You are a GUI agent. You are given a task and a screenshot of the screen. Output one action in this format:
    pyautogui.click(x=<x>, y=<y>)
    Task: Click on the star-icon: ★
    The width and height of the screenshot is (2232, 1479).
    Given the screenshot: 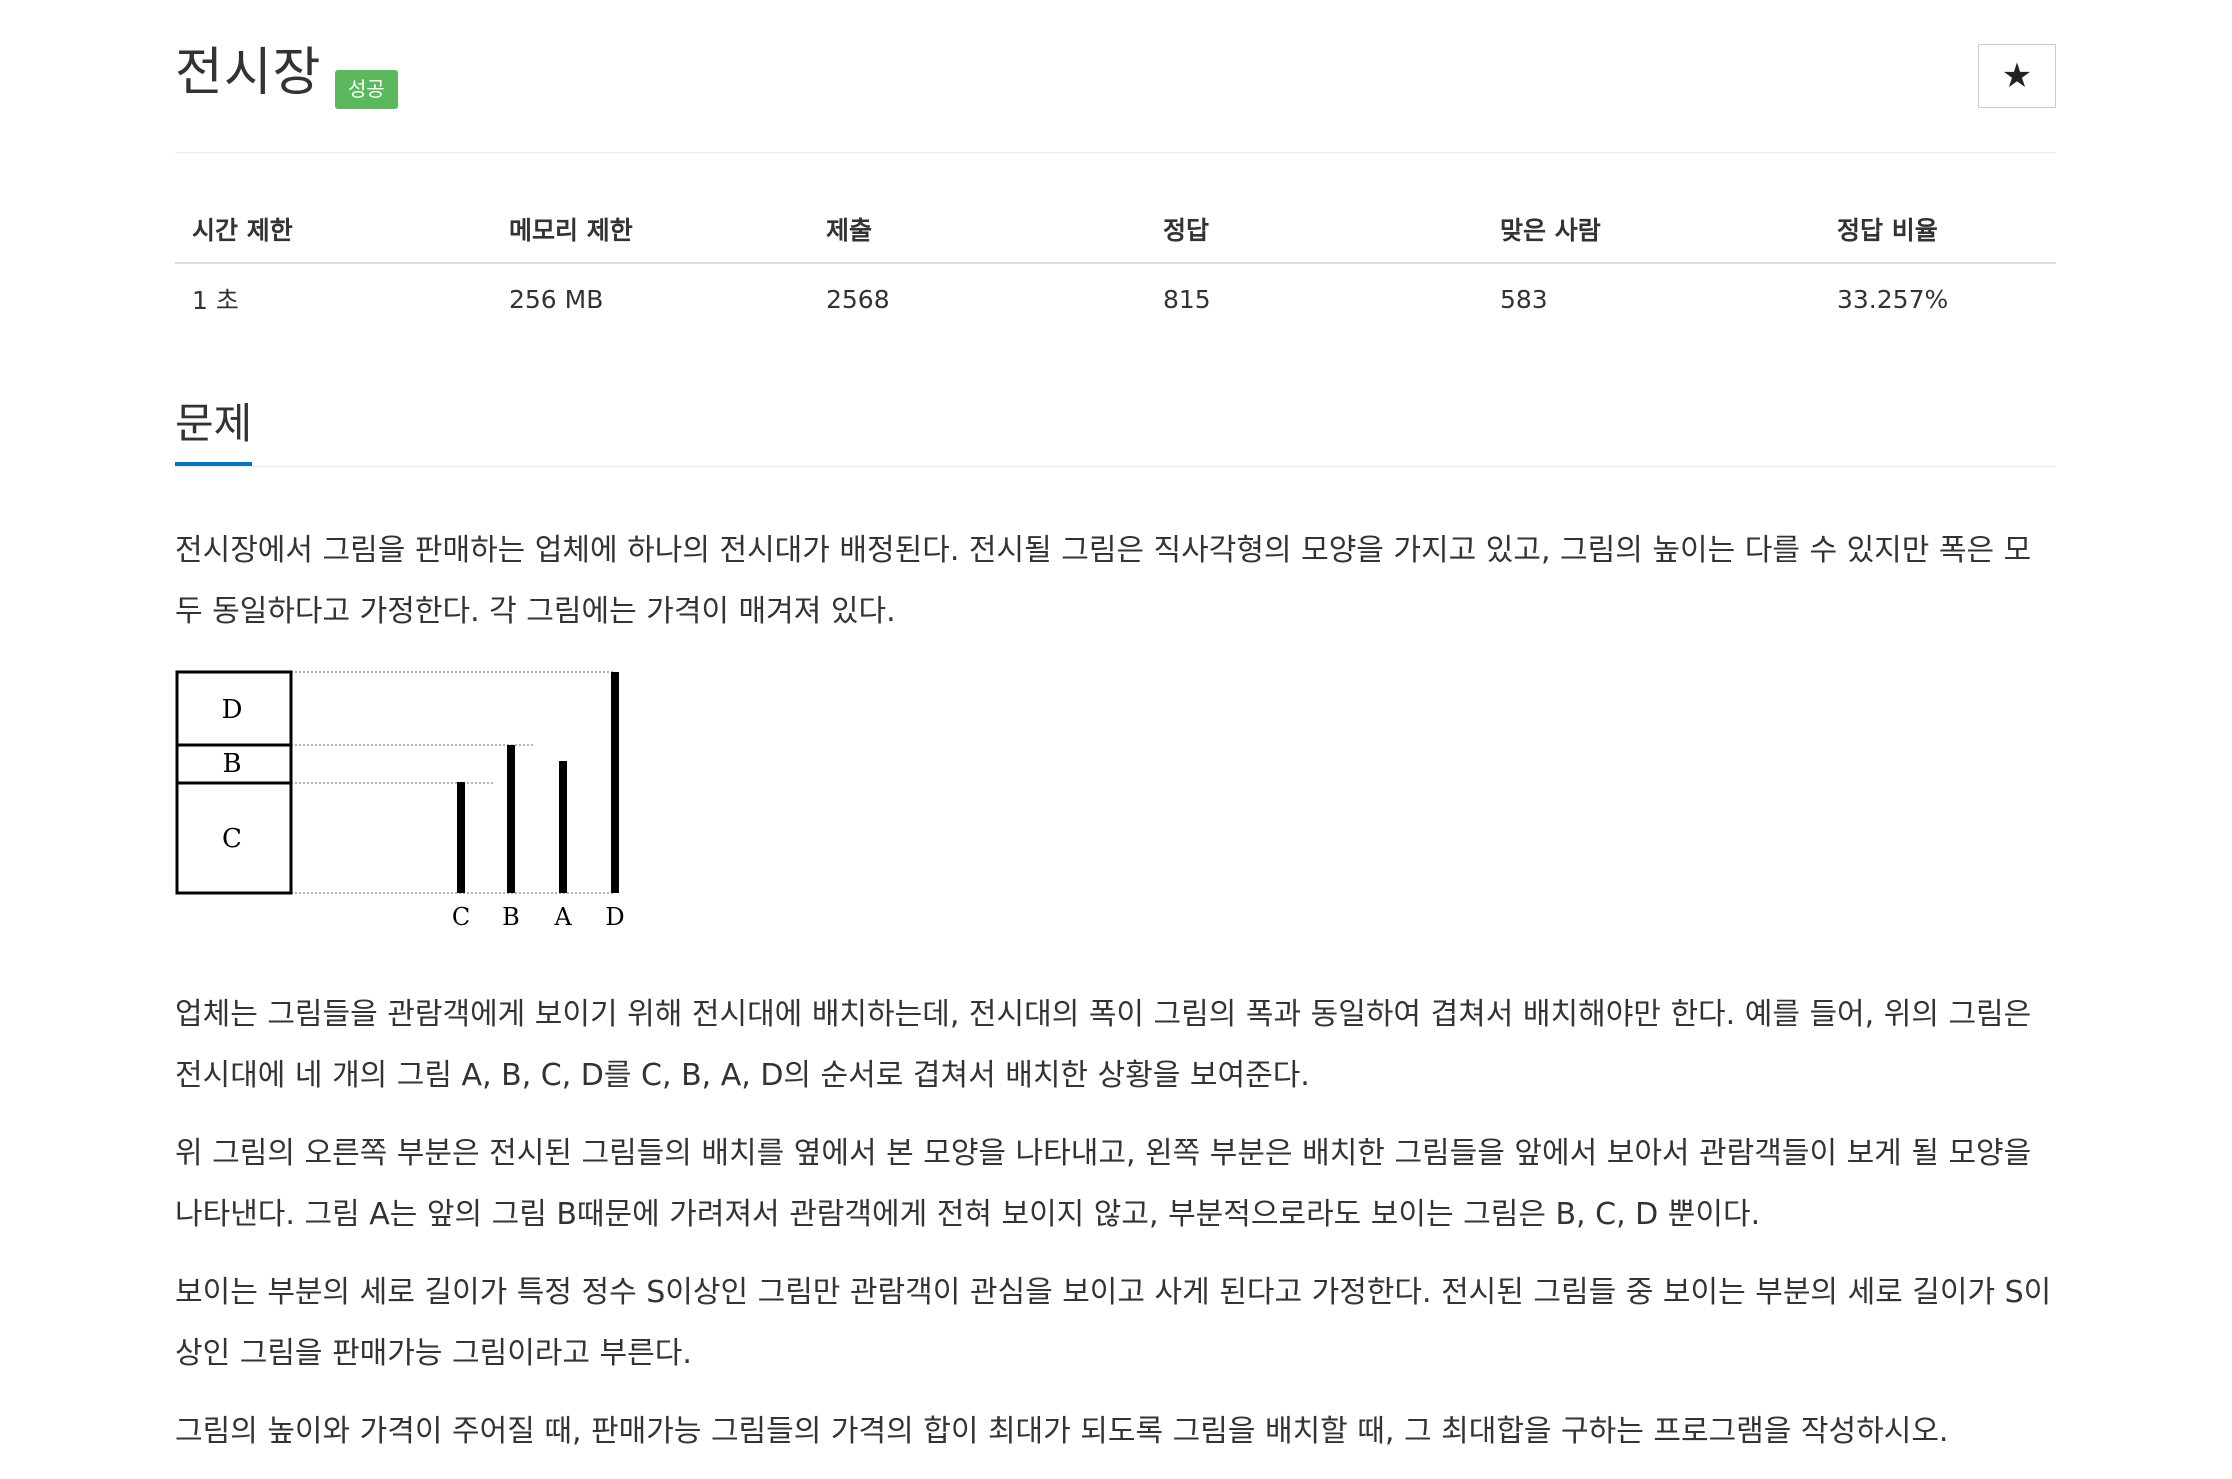 What is the action you would take?
    pyautogui.click(x=2017, y=76)
    